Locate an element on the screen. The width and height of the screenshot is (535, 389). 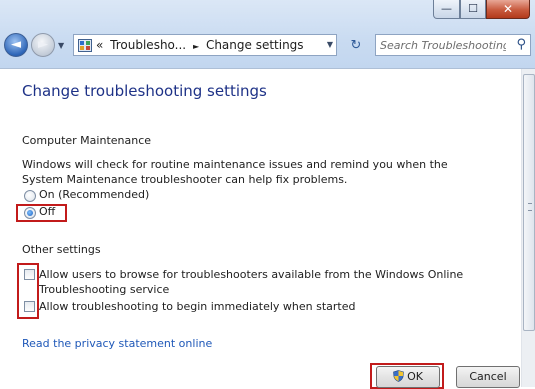
ok-label: OK is located at coordinates (415, 376).